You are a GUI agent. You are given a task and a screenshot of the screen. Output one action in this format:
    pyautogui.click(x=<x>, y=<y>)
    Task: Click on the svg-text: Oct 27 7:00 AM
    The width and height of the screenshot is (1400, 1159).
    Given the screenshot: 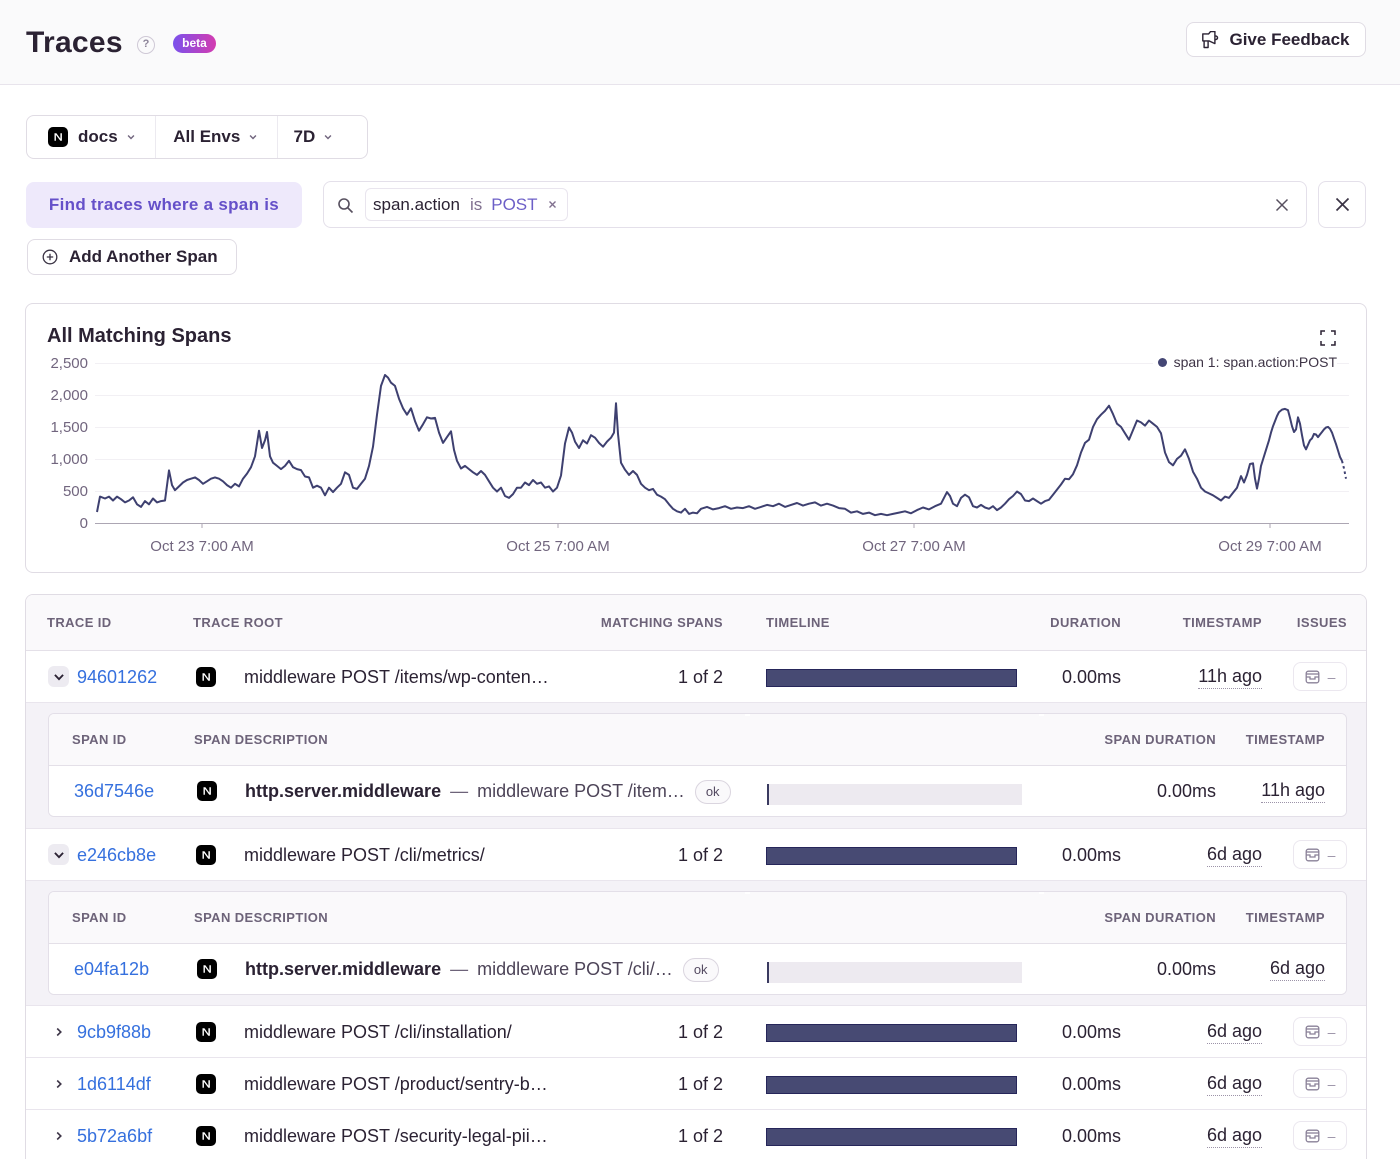 What is the action you would take?
    pyautogui.click(x=913, y=546)
    